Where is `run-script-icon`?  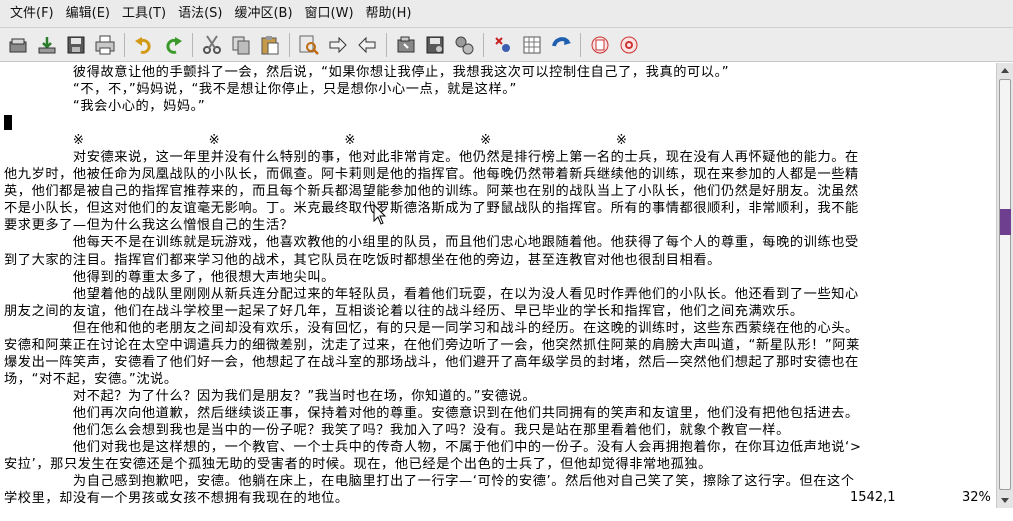
run-script-icon is located at coordinates (464, 45).